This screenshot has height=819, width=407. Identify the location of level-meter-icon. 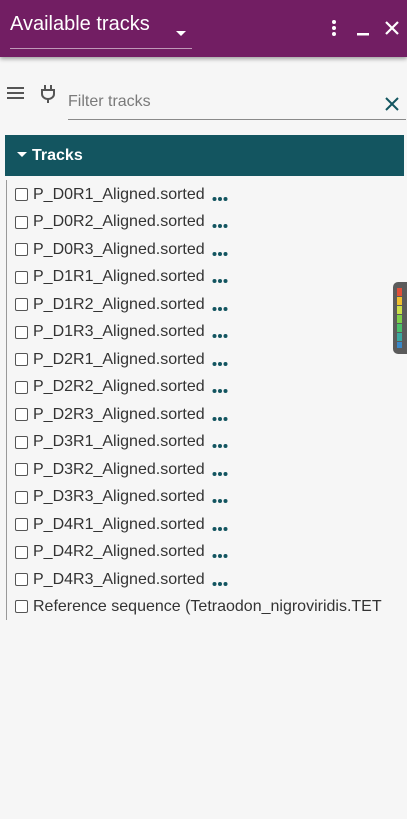
(399, 318).